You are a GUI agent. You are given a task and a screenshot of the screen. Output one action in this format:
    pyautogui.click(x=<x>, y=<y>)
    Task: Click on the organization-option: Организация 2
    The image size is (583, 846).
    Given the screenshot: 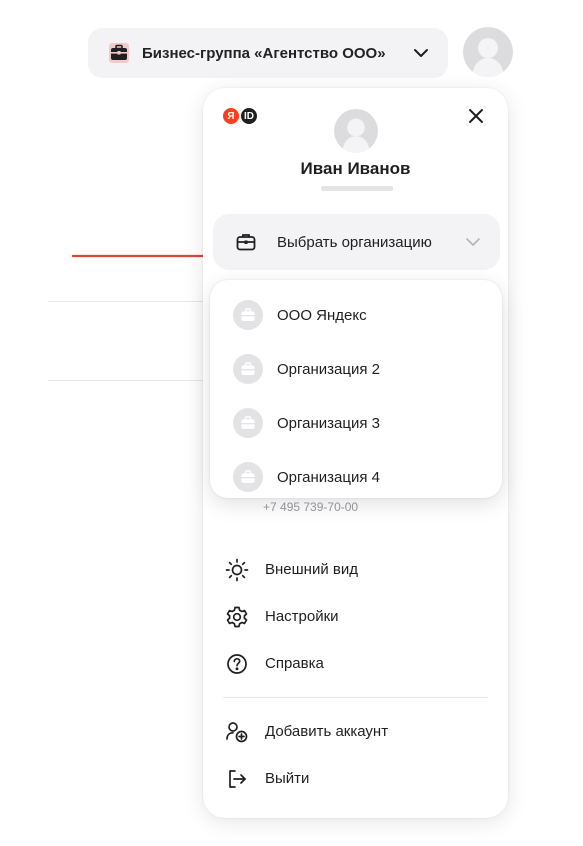 What is the action you would take?
    pyautogui.click(x=356, y=369)
    